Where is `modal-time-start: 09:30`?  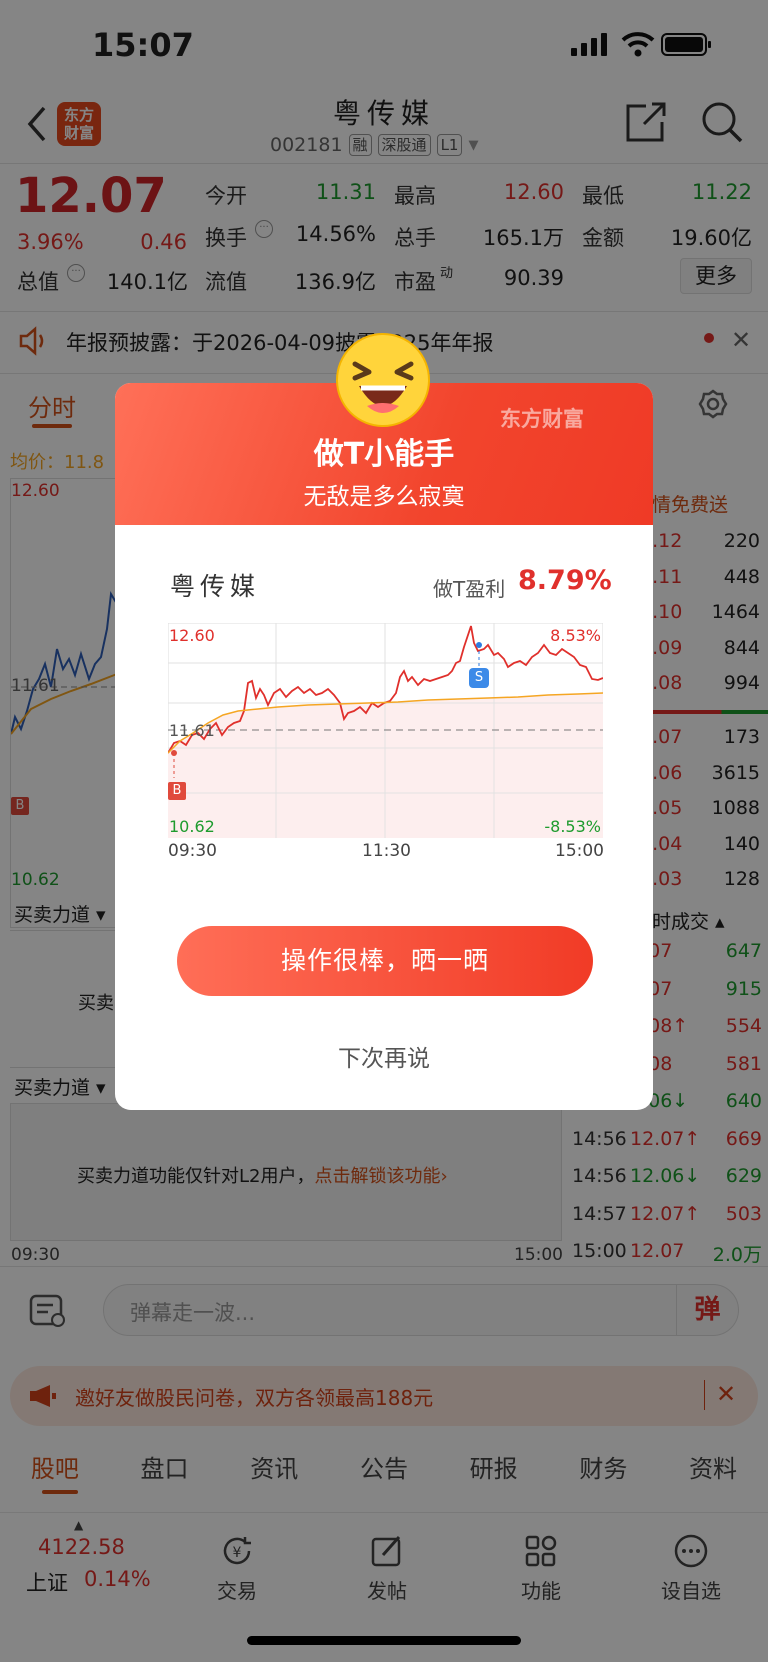 modal-time-start: 09:30 is located at coordinates (192, 851).